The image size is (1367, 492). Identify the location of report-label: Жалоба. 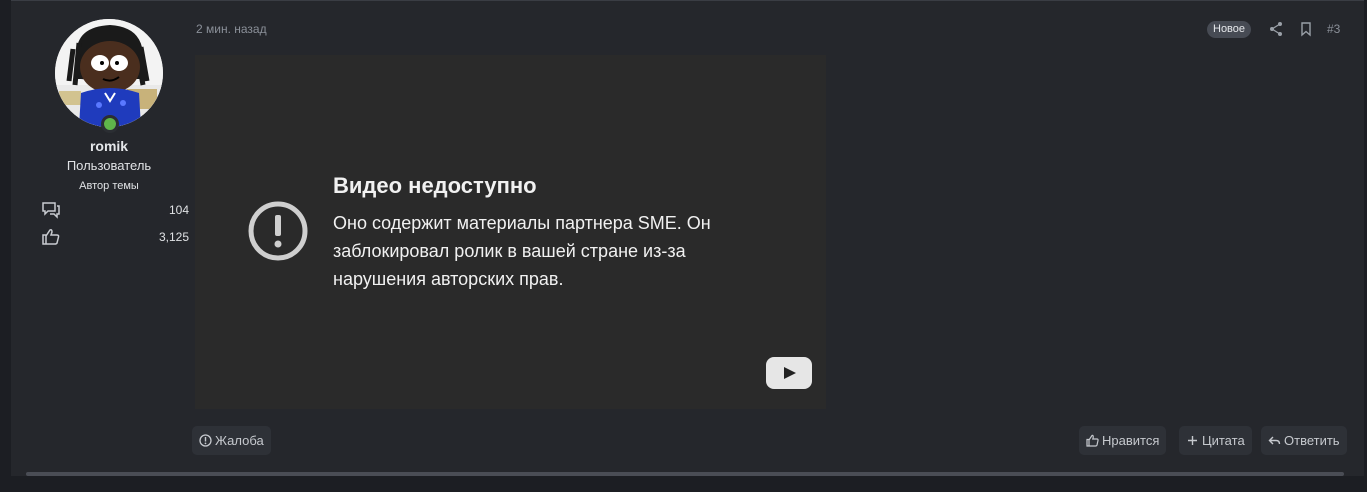
(239, 440).